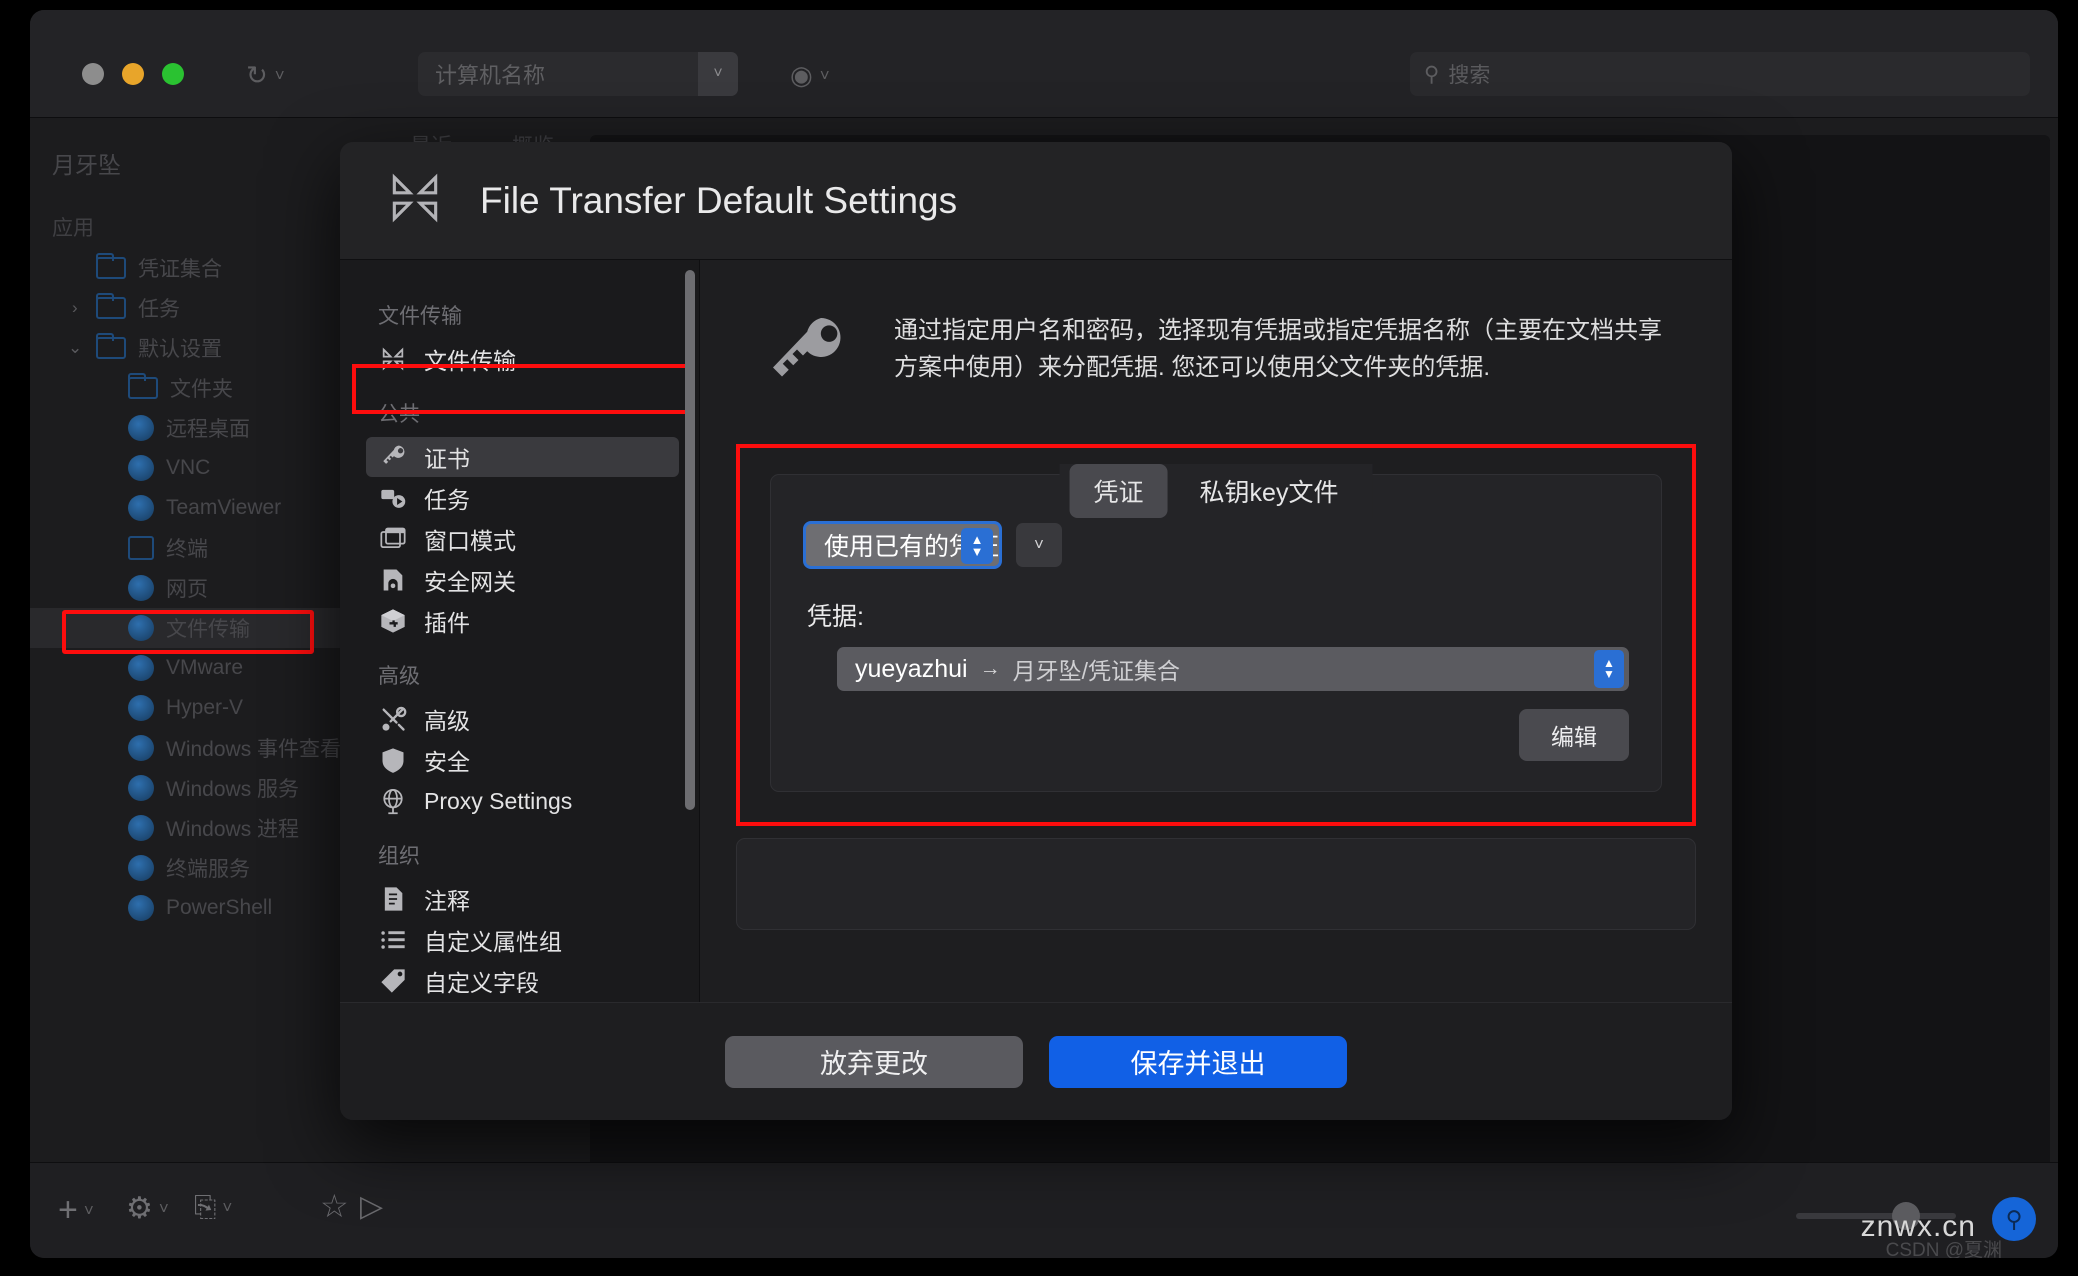 This screenshot has width=2078, height=1276. What do you see at coordinates (522, 801) in the screenshot?
I see `dialog-nav-item: Proxy Settings` at bounding box center [522, 801].